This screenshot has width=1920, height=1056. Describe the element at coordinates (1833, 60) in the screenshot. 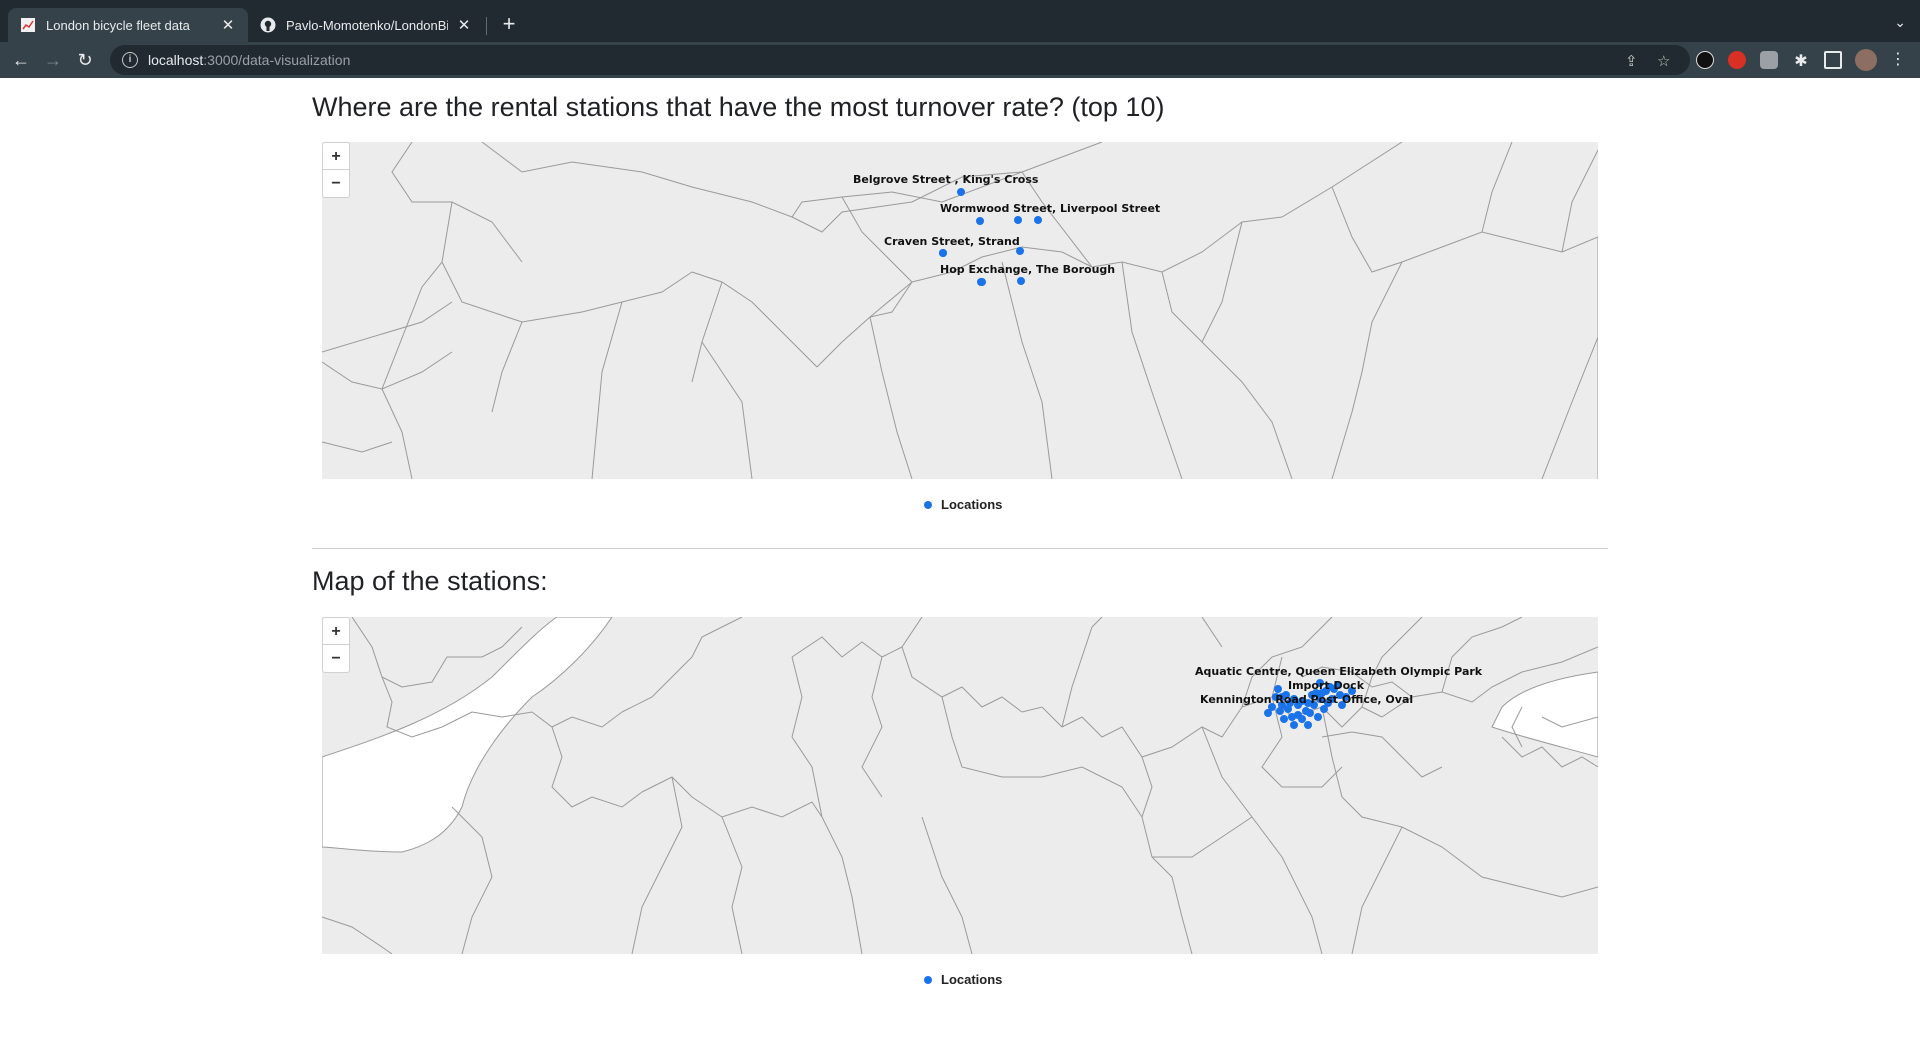

I see `side-panel-icon` at that location.